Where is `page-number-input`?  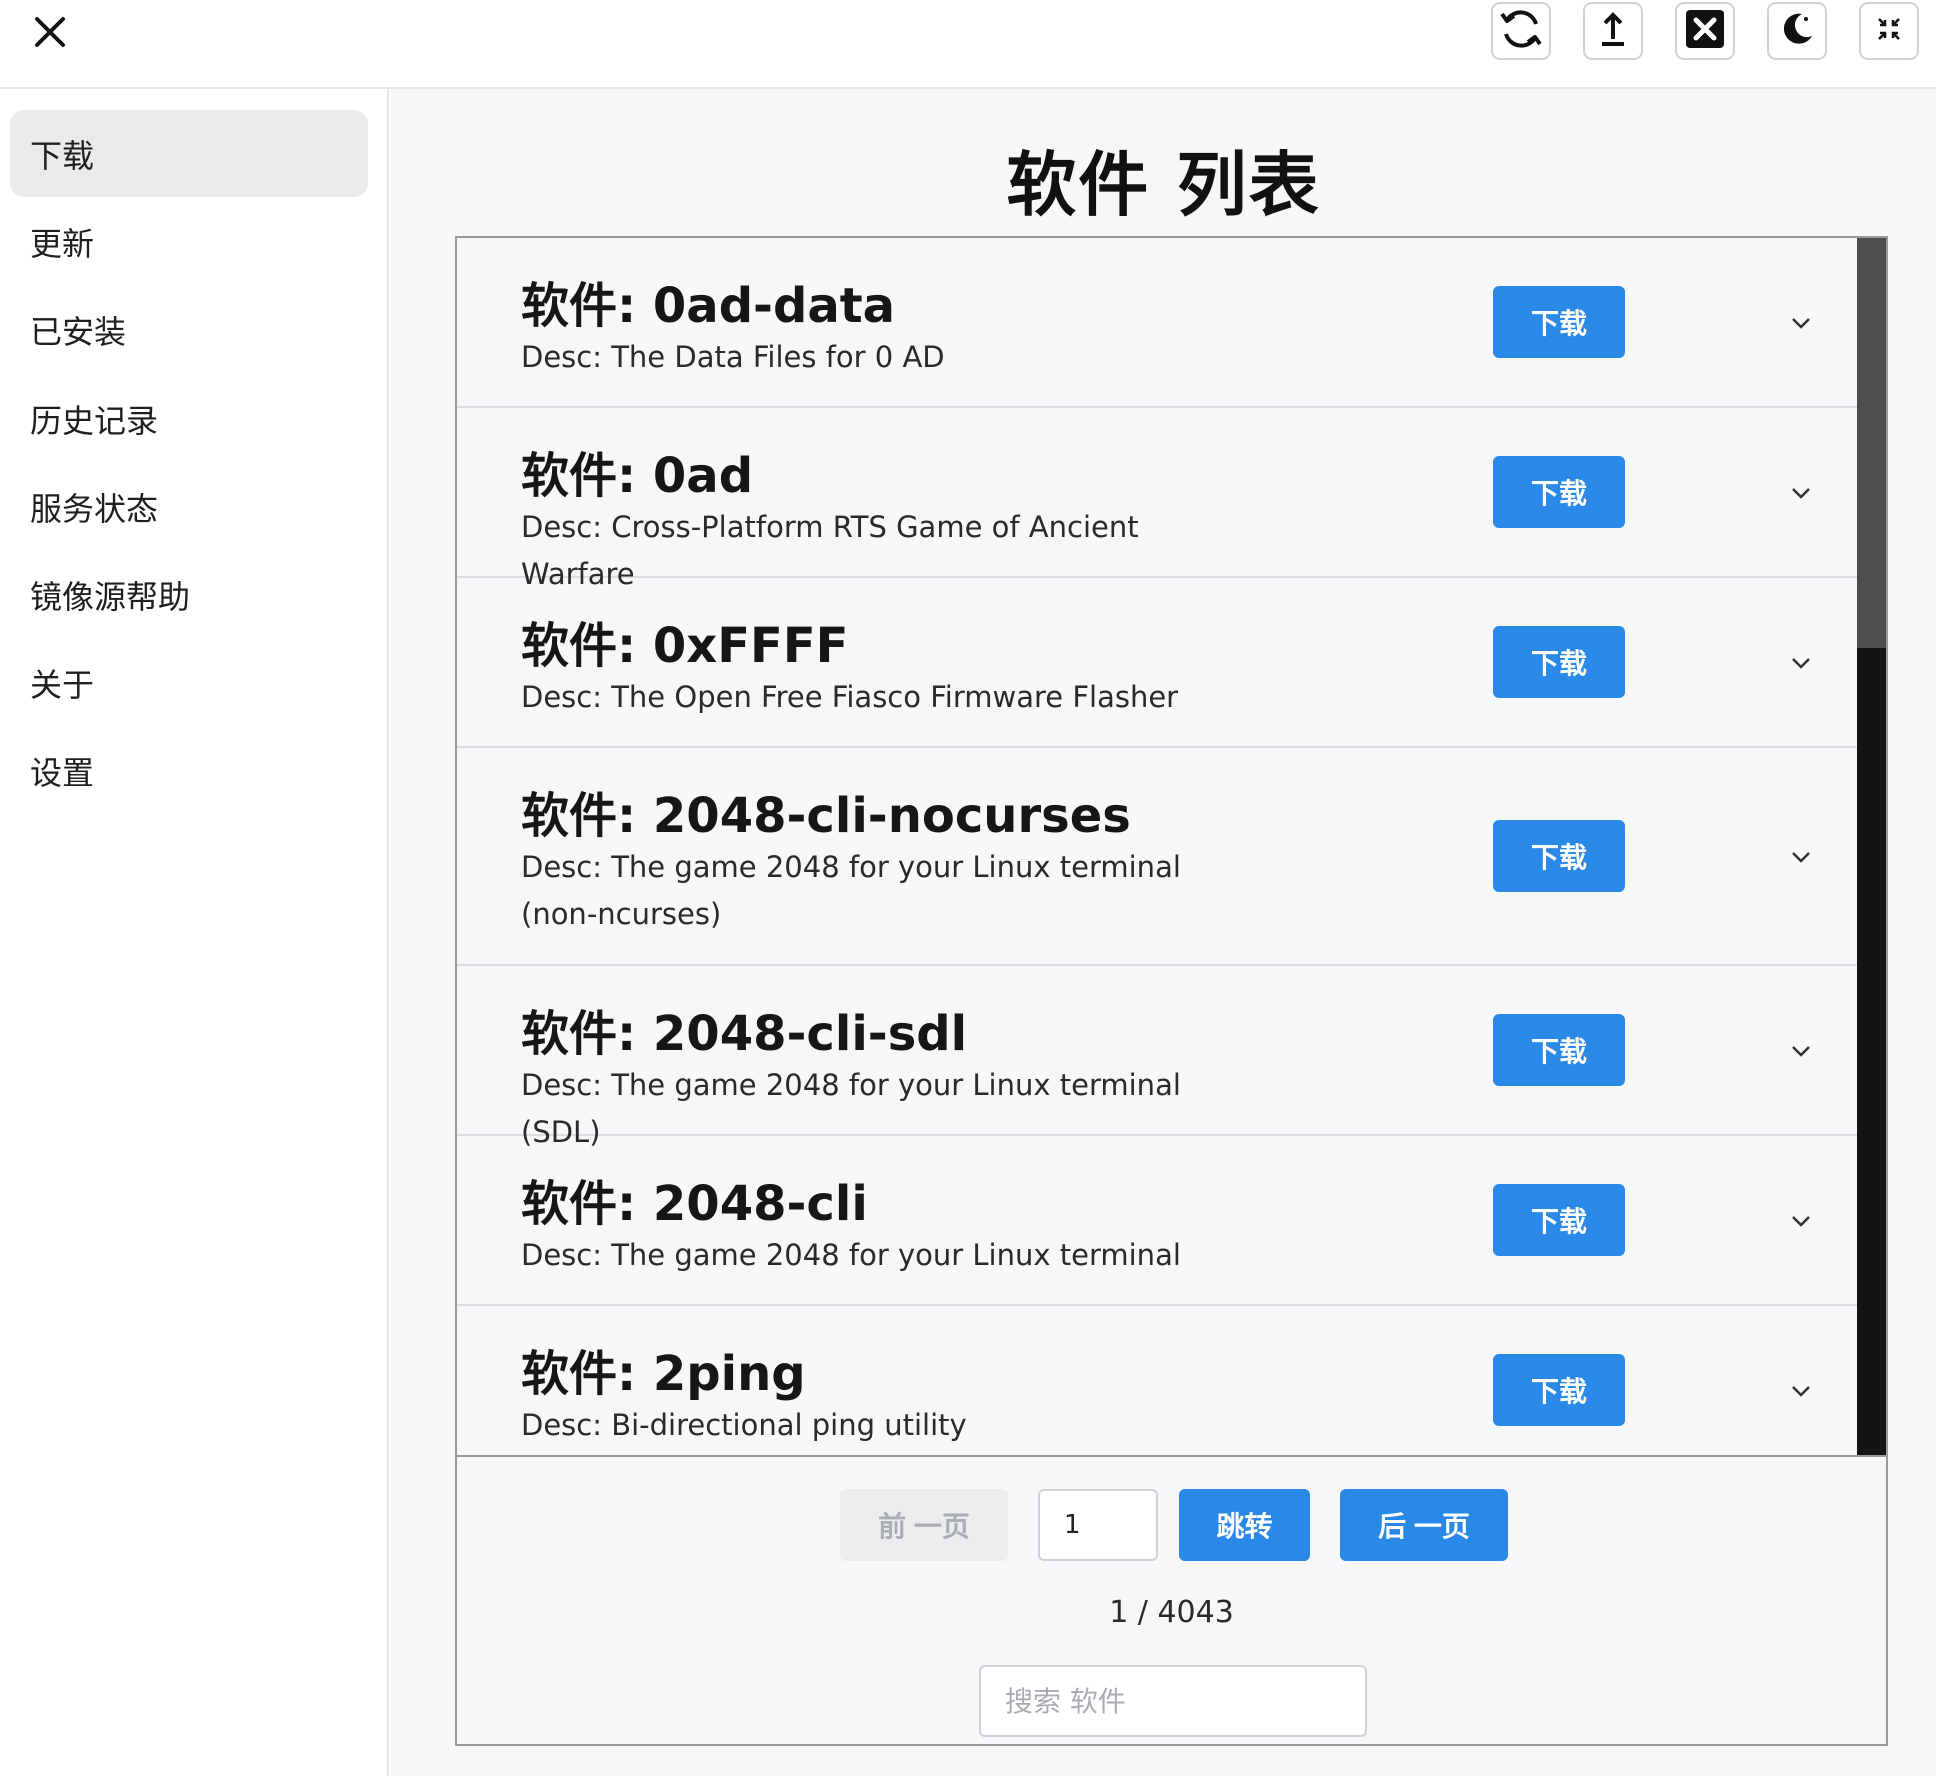 page-number-input is located at coordinates (1098, 1525).